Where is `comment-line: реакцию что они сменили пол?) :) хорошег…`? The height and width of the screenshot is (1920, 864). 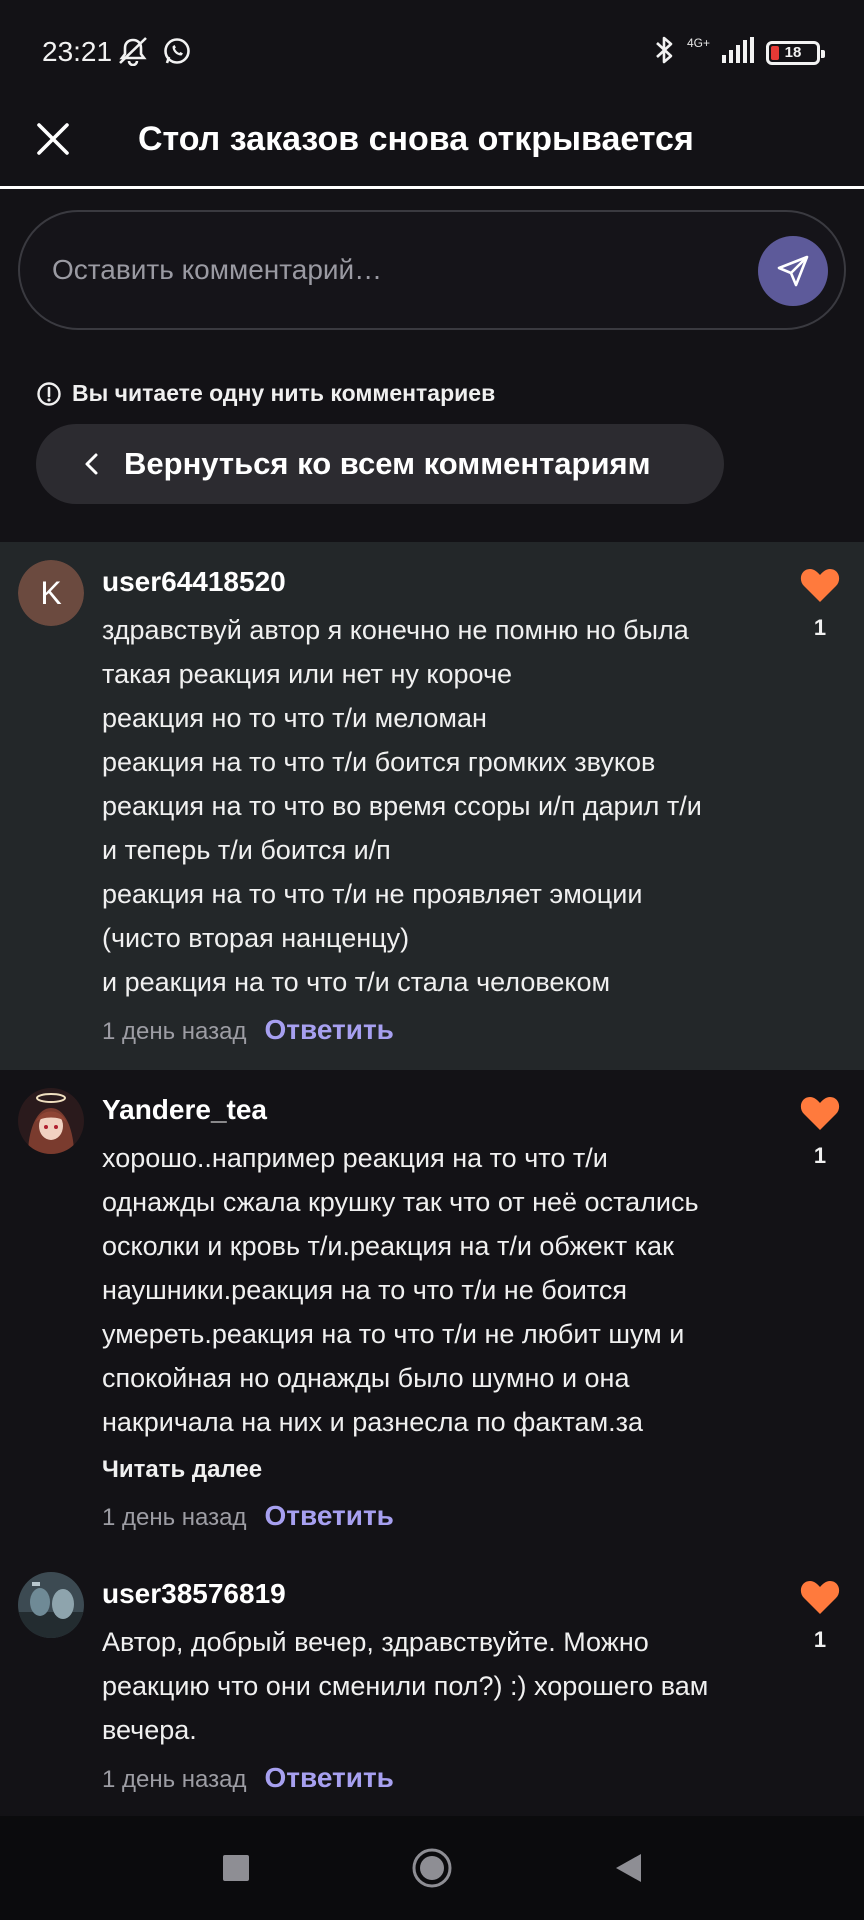
comment-line: реакцию что они сменили пол?) :) хорошег… is located at coordinates (405, 1686).